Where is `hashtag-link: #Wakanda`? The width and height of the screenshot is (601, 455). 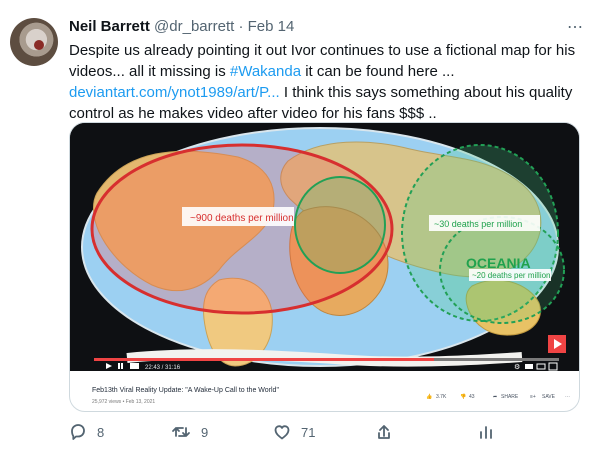 hashtag-link: #Wakanda is located at coordinates (265, 71).